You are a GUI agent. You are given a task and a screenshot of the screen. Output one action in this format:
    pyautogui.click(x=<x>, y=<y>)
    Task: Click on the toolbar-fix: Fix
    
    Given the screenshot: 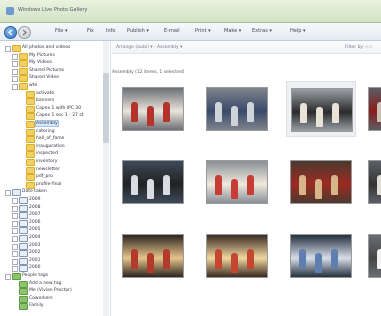 What is the action you would take?
    pyautogui.click(x=90, y=31)
    